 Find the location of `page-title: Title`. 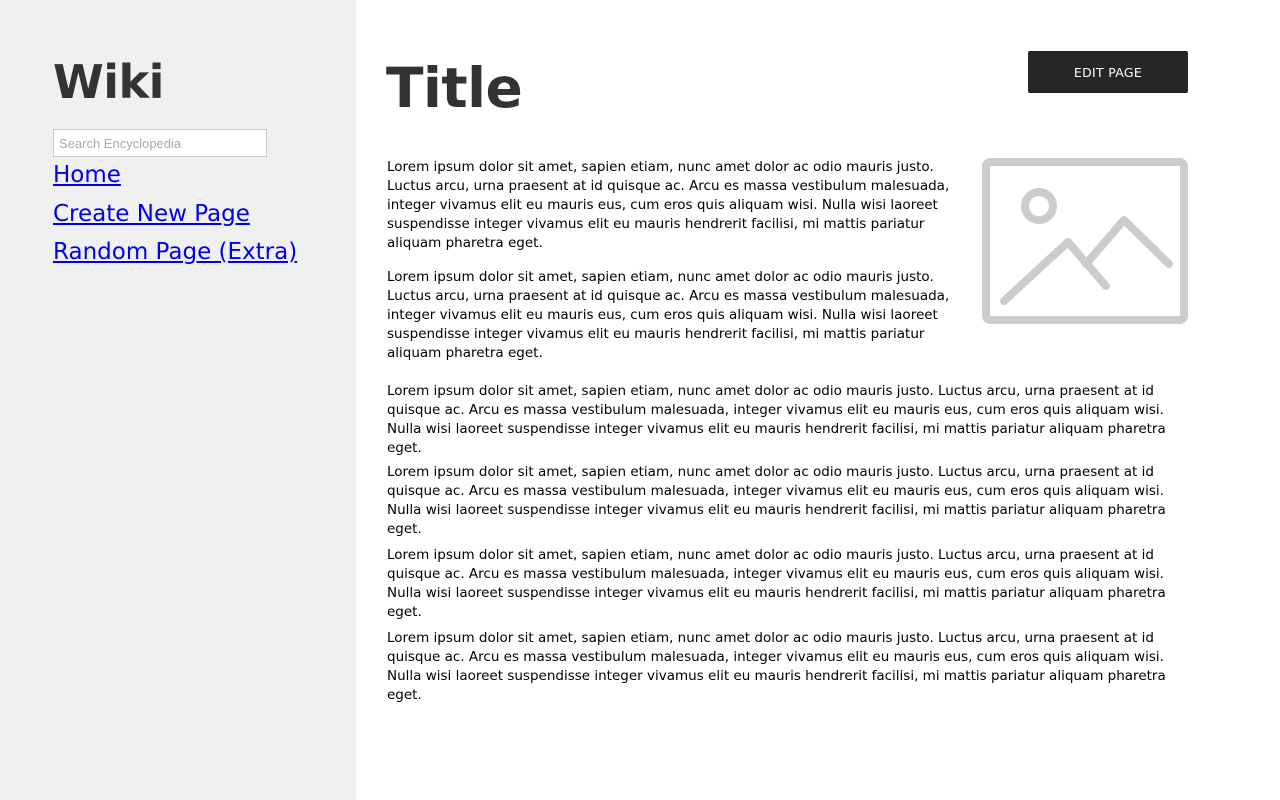

page-title: Title is located at coordinates (454, 88).